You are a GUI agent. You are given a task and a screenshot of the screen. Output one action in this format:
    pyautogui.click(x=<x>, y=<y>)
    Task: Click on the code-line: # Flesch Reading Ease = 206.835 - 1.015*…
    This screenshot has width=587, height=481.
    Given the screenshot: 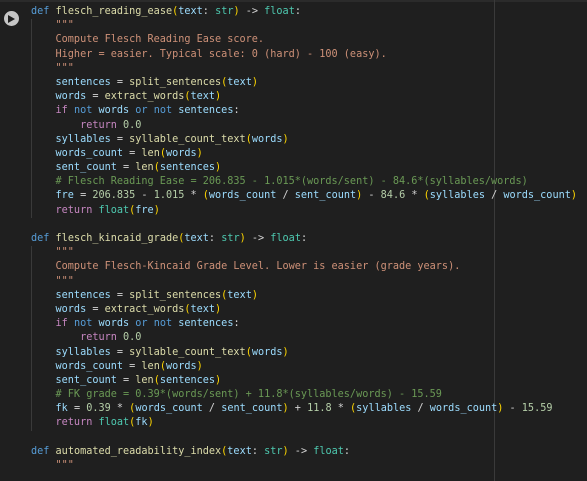 What is the action you would take?
    pyautogui.click(x=293, y=182)
    